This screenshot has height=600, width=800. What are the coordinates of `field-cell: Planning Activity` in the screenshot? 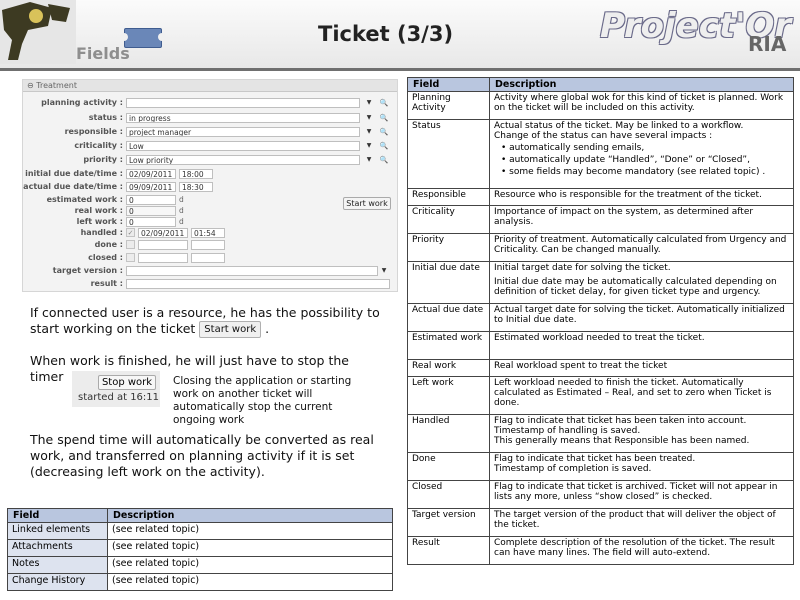 It's located at (448, 105).